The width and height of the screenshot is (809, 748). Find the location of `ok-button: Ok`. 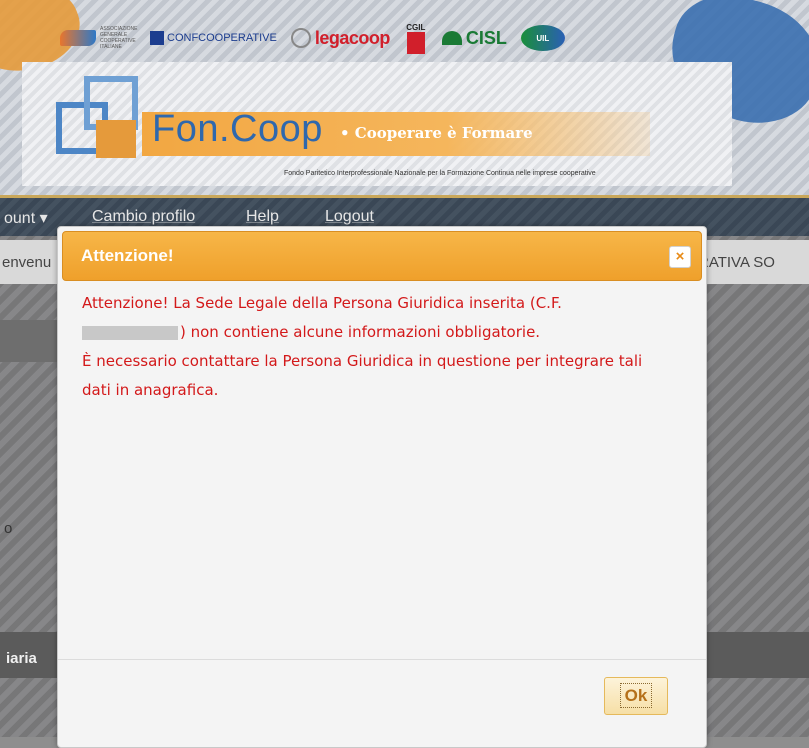

ok-button: Ok is located at coordinates (636, 696).